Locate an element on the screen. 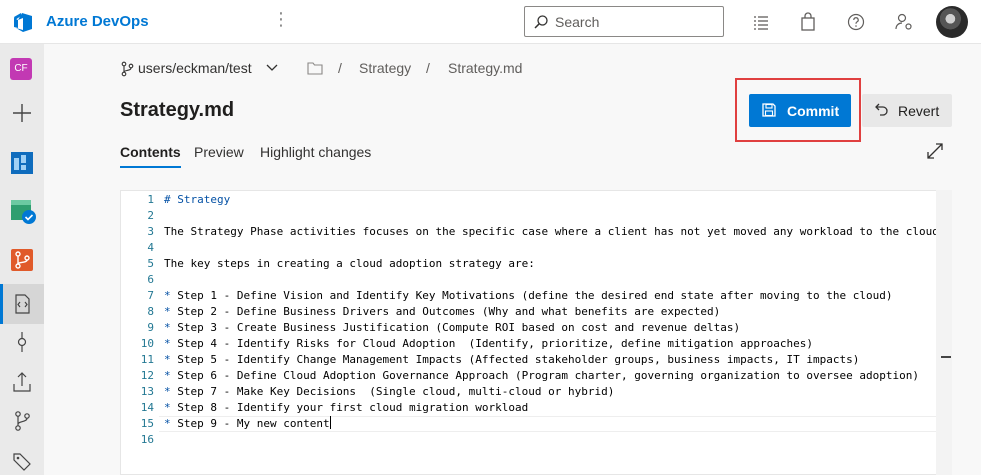 This screenshot has width=981, height=475. line-text: Step 9 - My new content is located at coordinates (250, 423).